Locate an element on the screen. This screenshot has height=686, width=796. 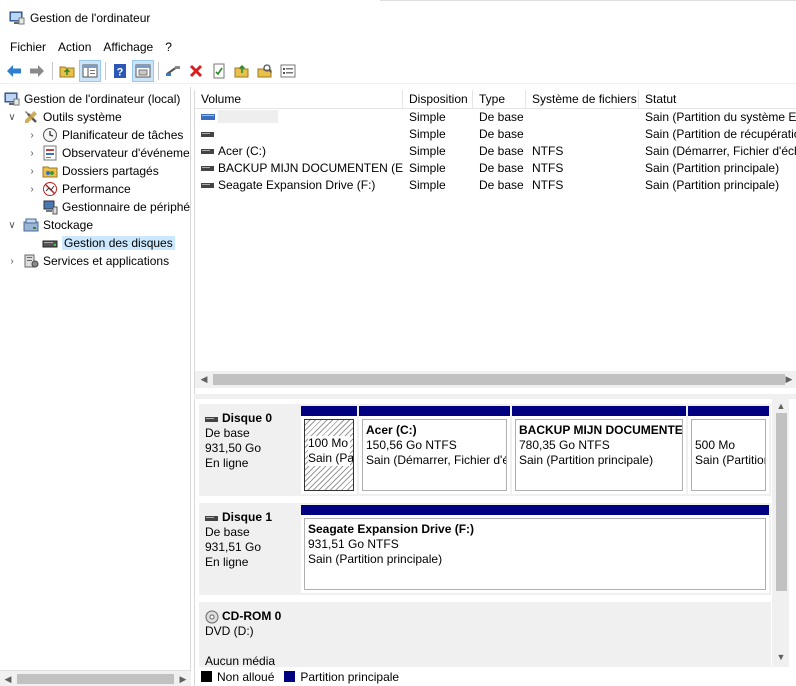
connect-button is located at coordinates (173, 71).